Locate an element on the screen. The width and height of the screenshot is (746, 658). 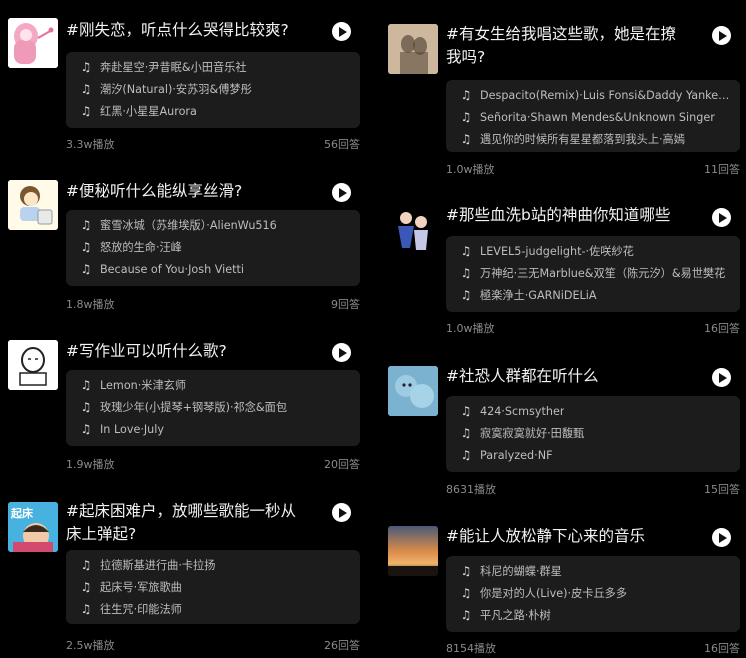
card-meta: 1.8w播放 9回答 is located at coordinates (213, 304).